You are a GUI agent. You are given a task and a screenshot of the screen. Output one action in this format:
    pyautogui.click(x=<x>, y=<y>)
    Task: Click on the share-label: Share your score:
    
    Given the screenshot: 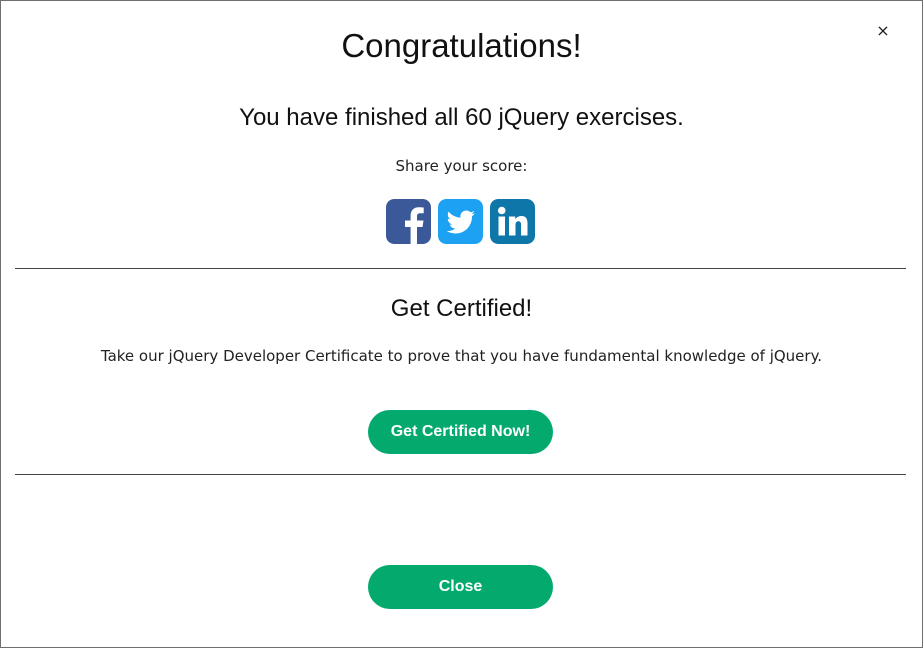 What is the action you would take?
    pyautogui.click(x=461, y=166)
    